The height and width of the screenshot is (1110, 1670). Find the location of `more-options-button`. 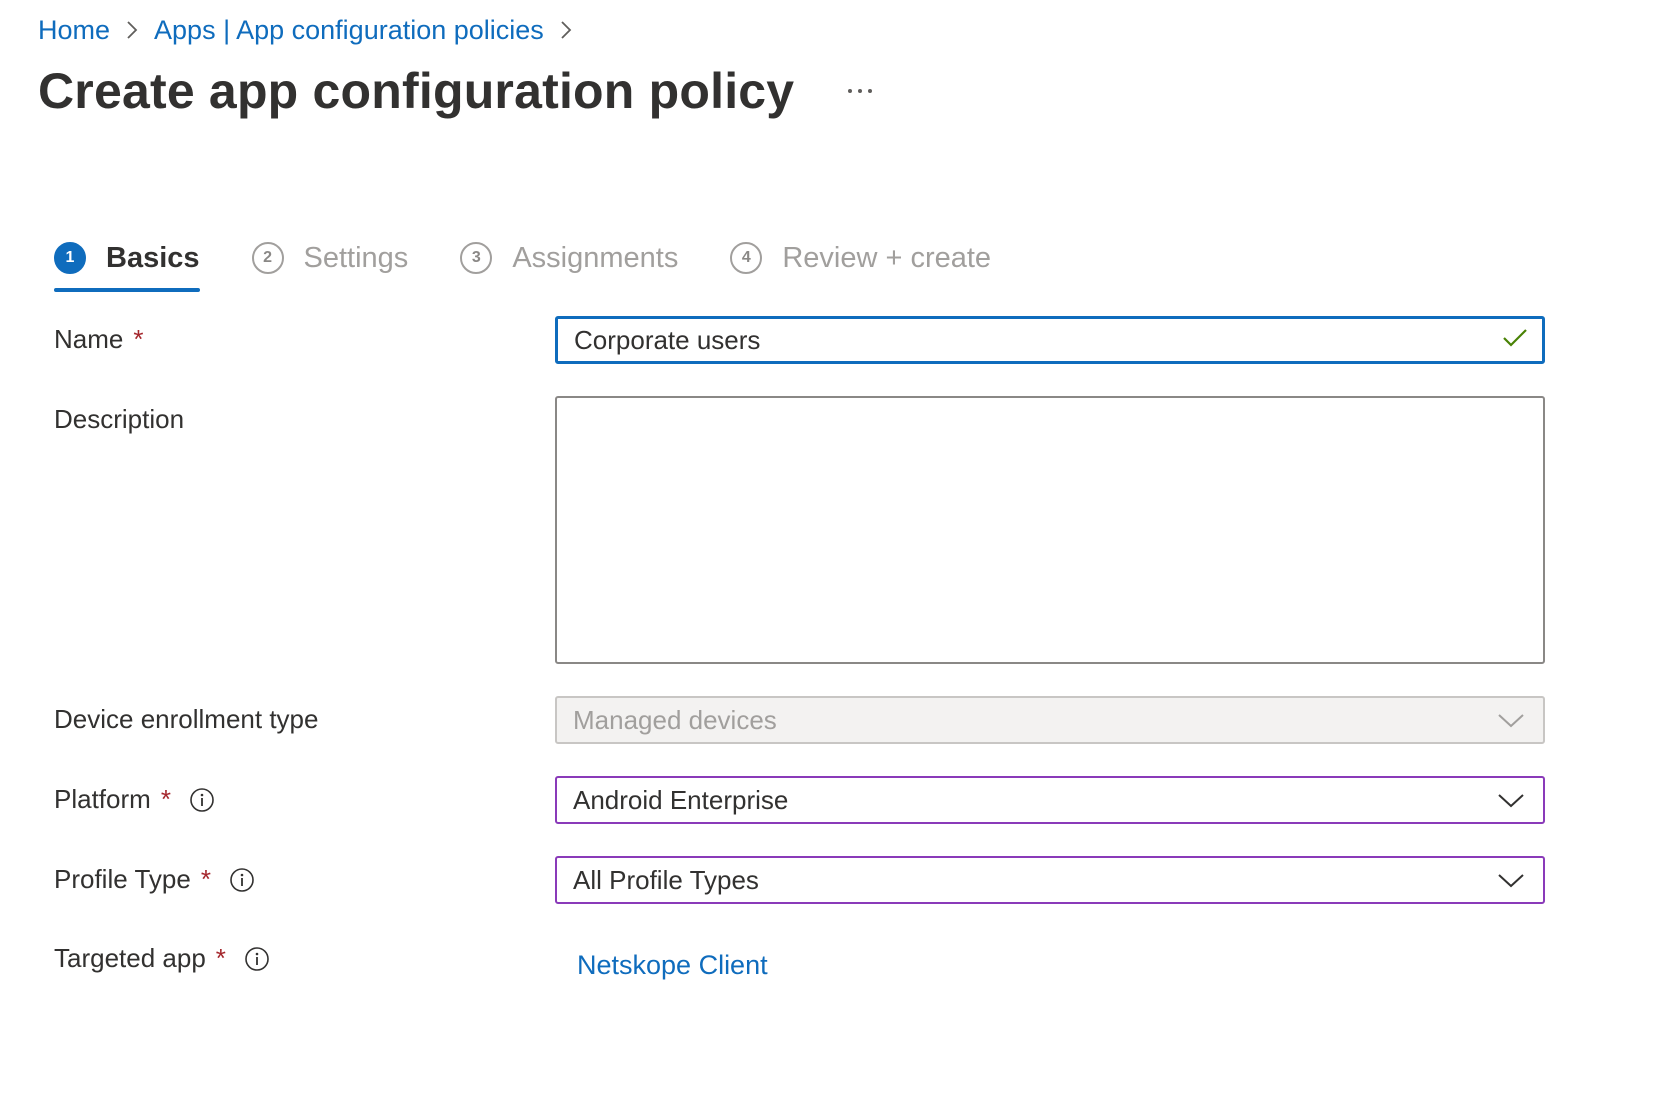

more-options-button is located at coordinates (860, 91).